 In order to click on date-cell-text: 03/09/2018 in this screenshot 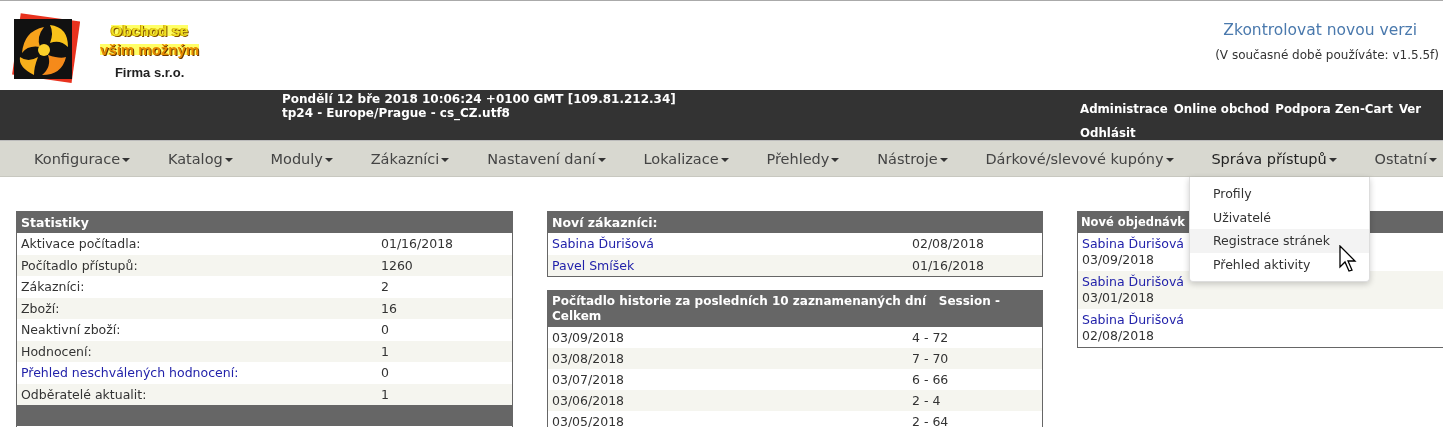, I will do `click(589, 337)`.